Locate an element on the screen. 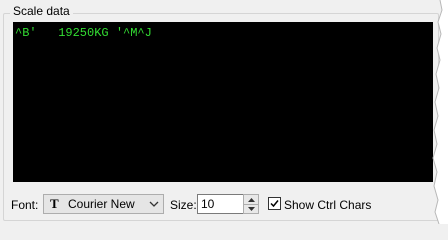 The image size is (448, 240). truetype-font-icon: T is located at coordinates (54, 203).